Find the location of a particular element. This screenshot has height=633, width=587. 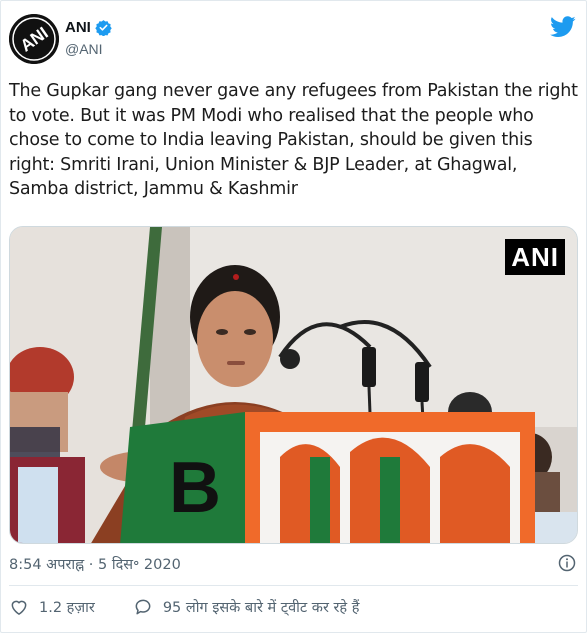

verified-badge-icon is located at coordinates (103, 28).